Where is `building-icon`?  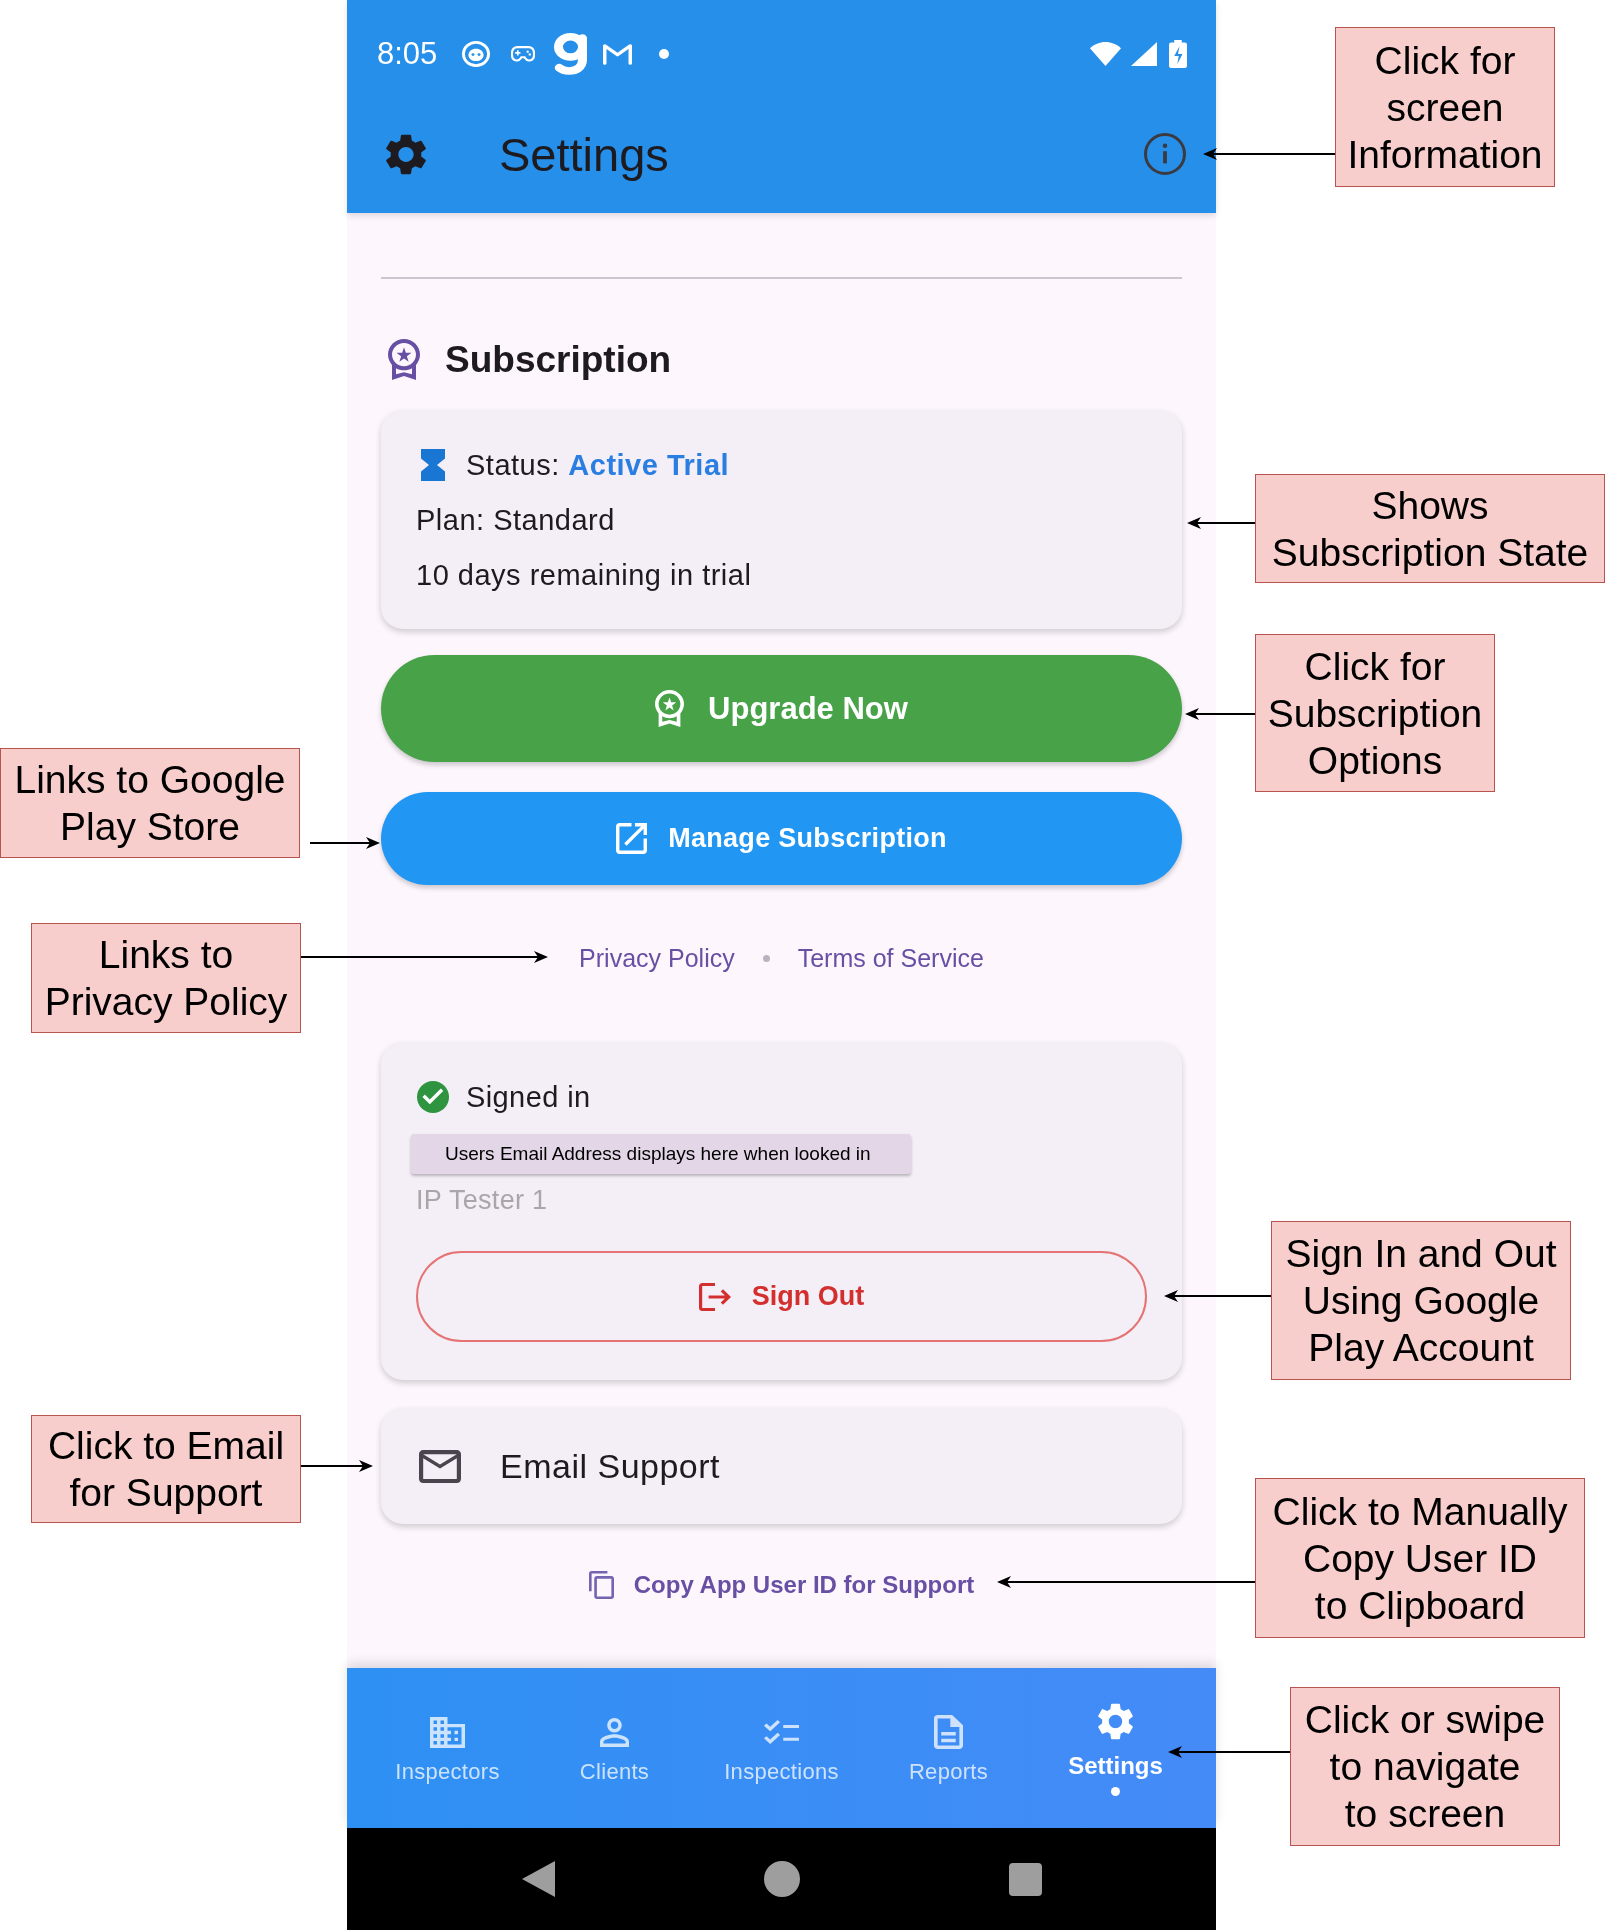
building-icon is located at coordinates (447, 1732).